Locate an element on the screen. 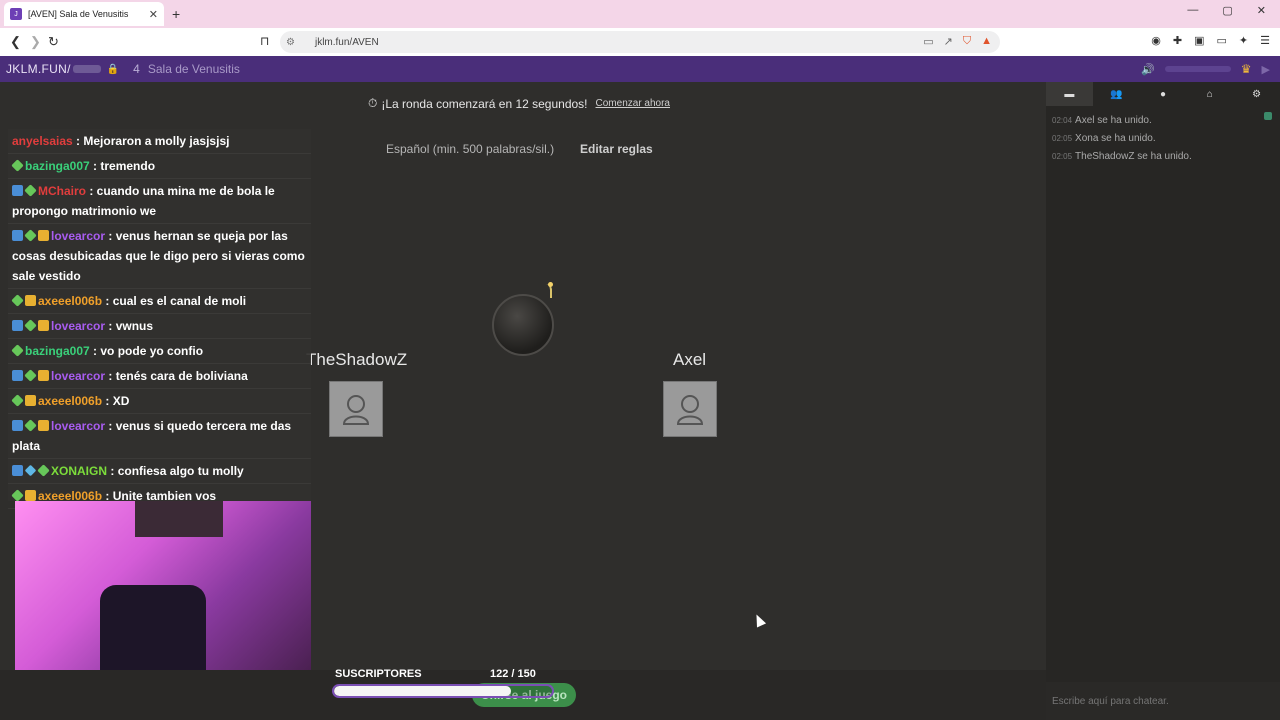  browser-tab: J [AVEN] Sala de Venusitis ✕ is located at coordinates (84, 14).